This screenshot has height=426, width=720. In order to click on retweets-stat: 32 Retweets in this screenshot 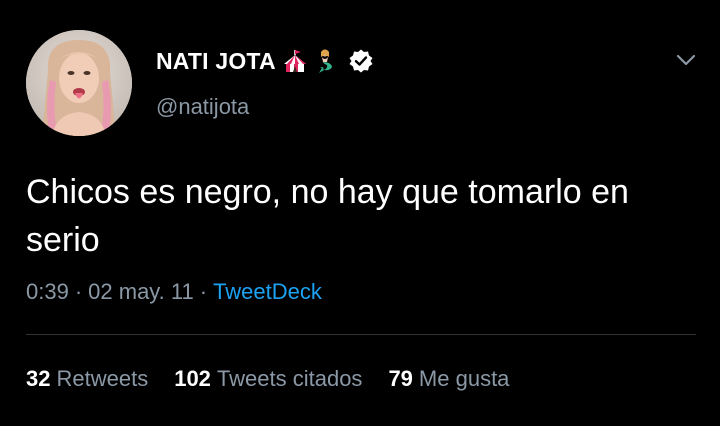, I will do `click(87, 379)`.